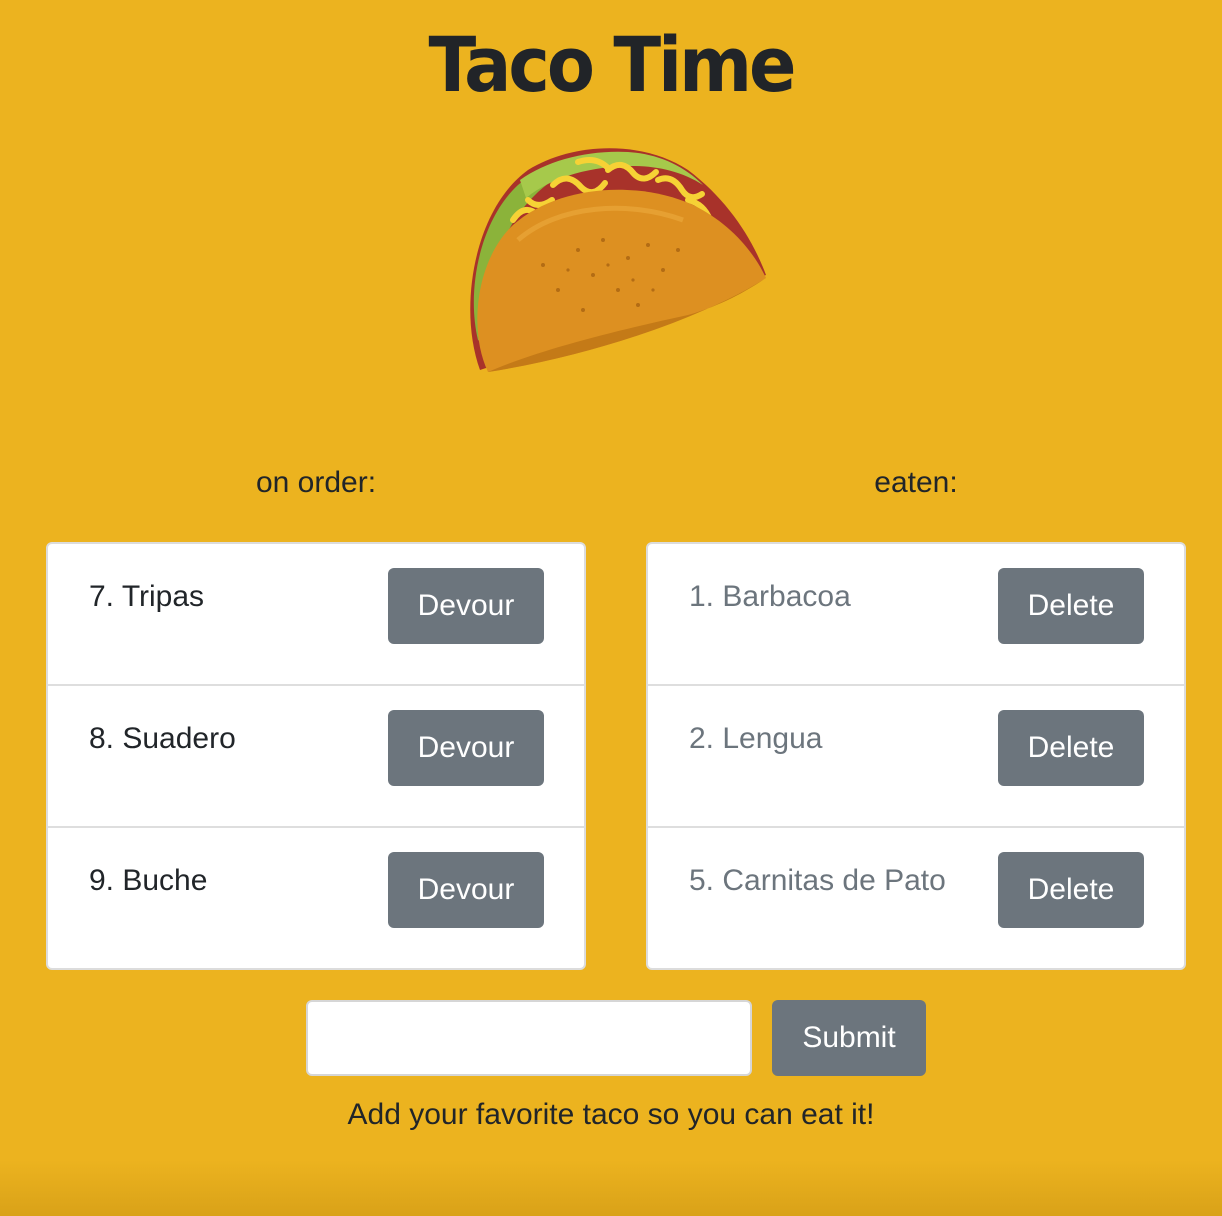  I want to click on on-order-heading: on order:, so click(316, 482).